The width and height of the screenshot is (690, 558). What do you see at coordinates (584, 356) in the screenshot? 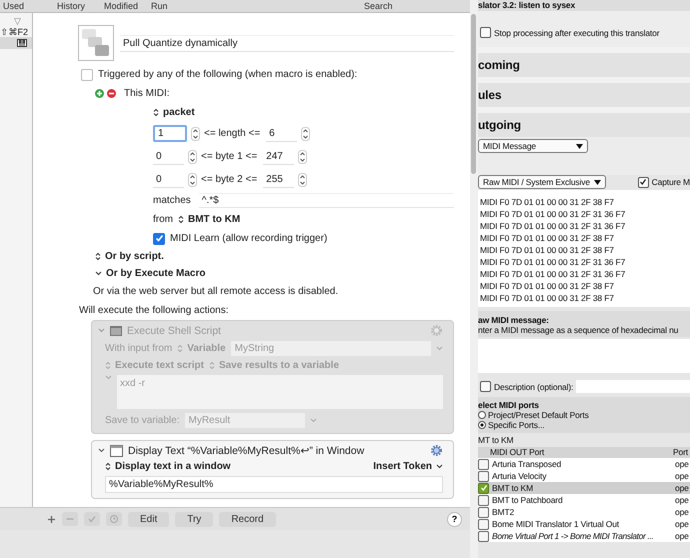
I see `raw-message-field` at bounding box center [584, 356].